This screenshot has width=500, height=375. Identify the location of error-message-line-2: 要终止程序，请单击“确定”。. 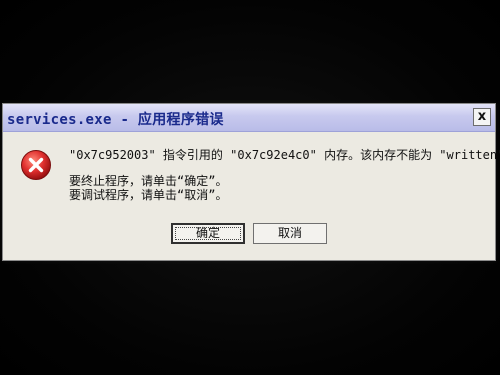
(148, 181).